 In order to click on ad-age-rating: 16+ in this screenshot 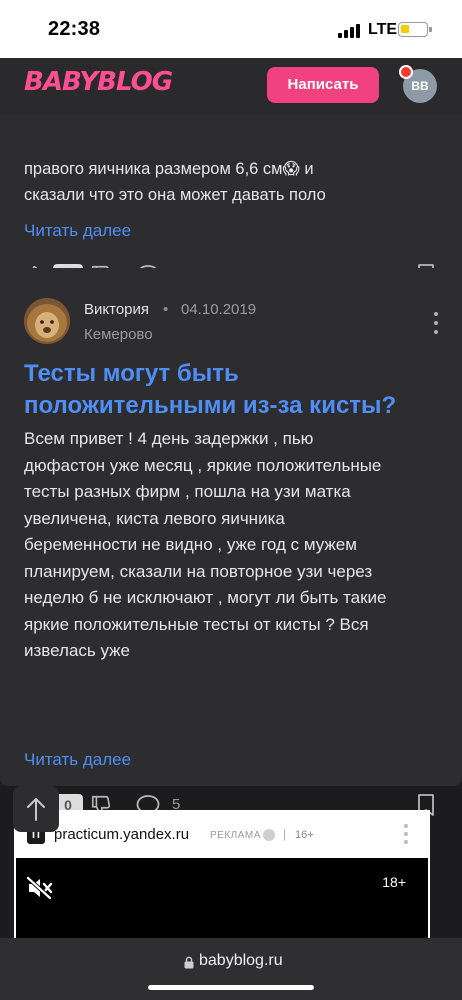, I will do `click(304, 835)`.